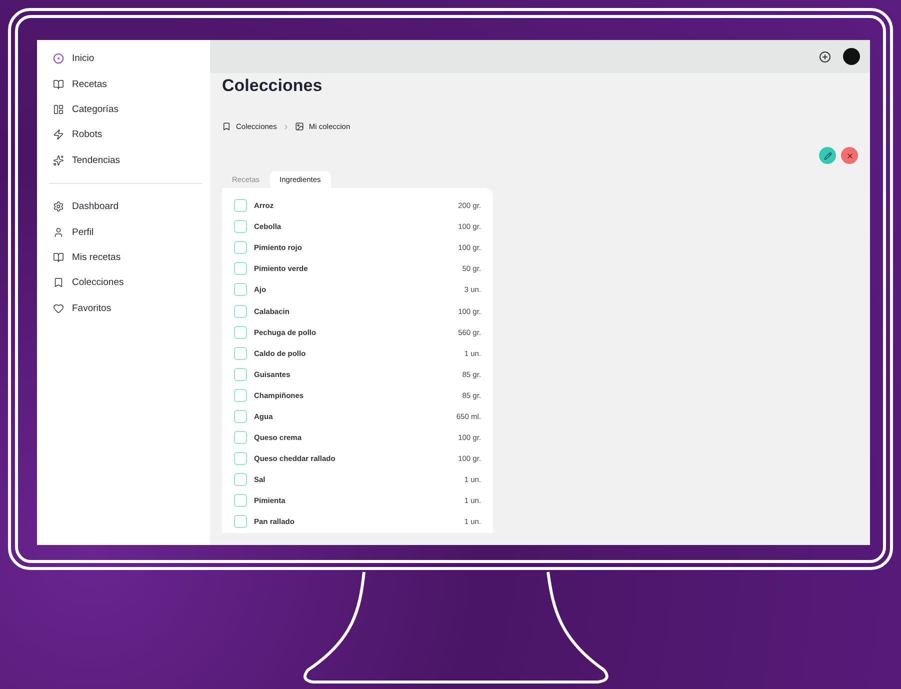 This screenshot has width=901, height=689. Describe the element at coordinates (125, 257) in the screenshot. I see `sidebar-item: Mis recetas` at that location.